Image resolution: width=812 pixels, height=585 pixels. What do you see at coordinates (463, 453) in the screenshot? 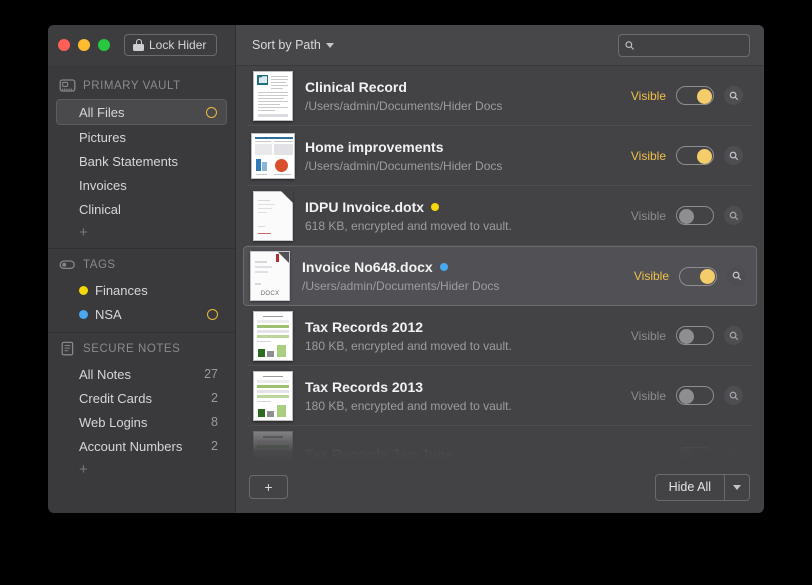
I see `file-info: Tax Records Jan-June` at bounding box center [463, 453].